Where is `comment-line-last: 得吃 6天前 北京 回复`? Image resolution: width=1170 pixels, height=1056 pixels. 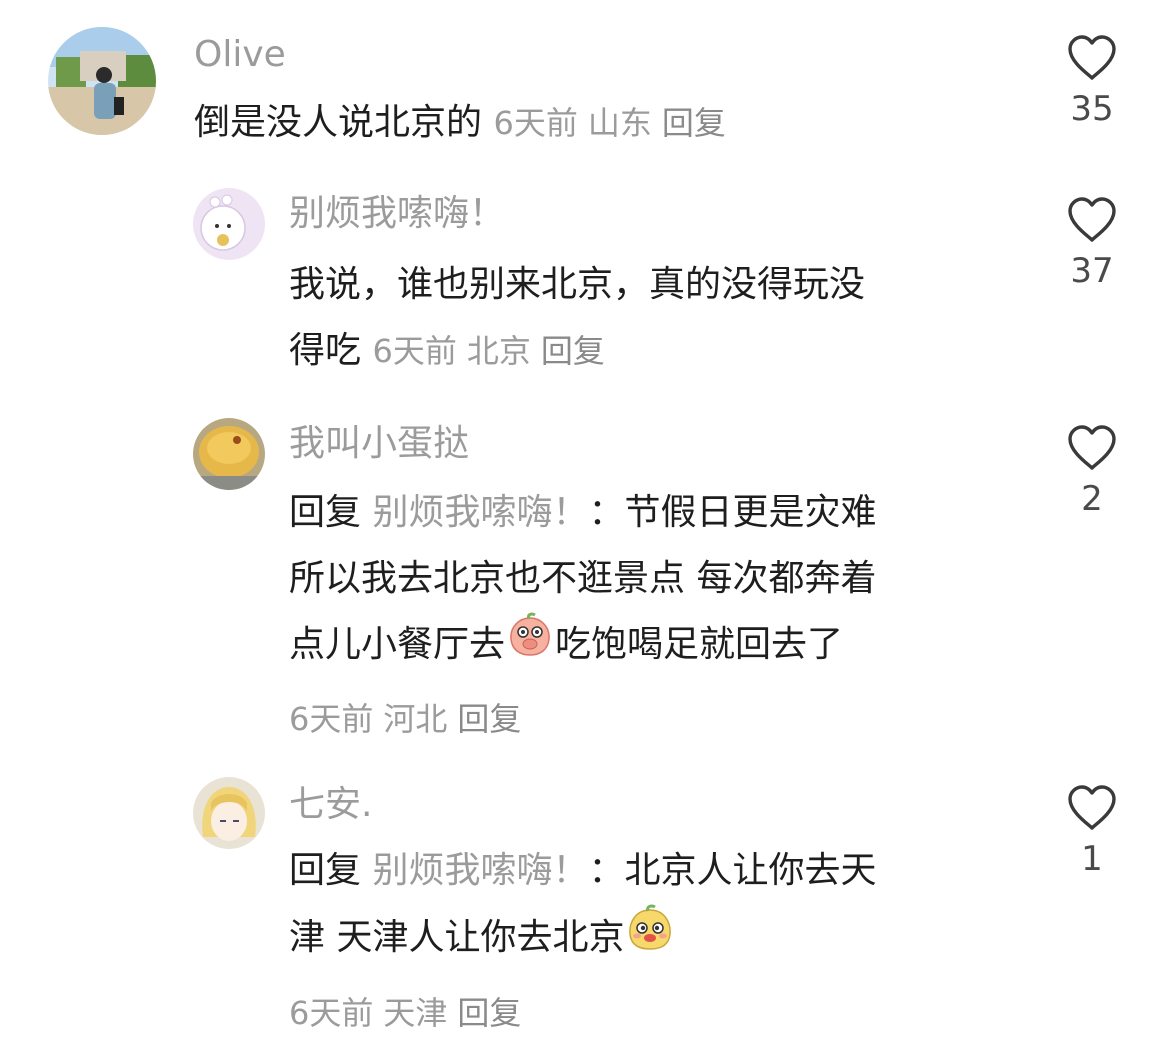
comment-line-last: 得吃 6天前 北京 回复 is located at coordinates (577, 351).